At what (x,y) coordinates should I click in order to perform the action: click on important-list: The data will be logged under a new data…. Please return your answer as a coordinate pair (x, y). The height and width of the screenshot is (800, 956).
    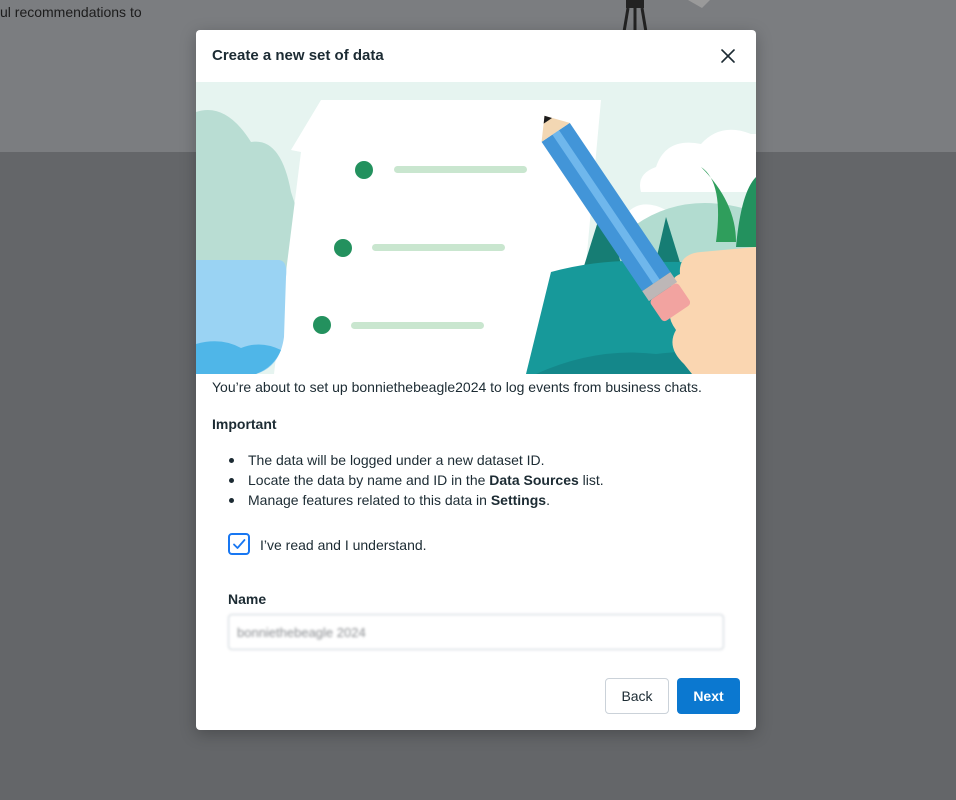
    Looking at the image, I should click on (472, 480).